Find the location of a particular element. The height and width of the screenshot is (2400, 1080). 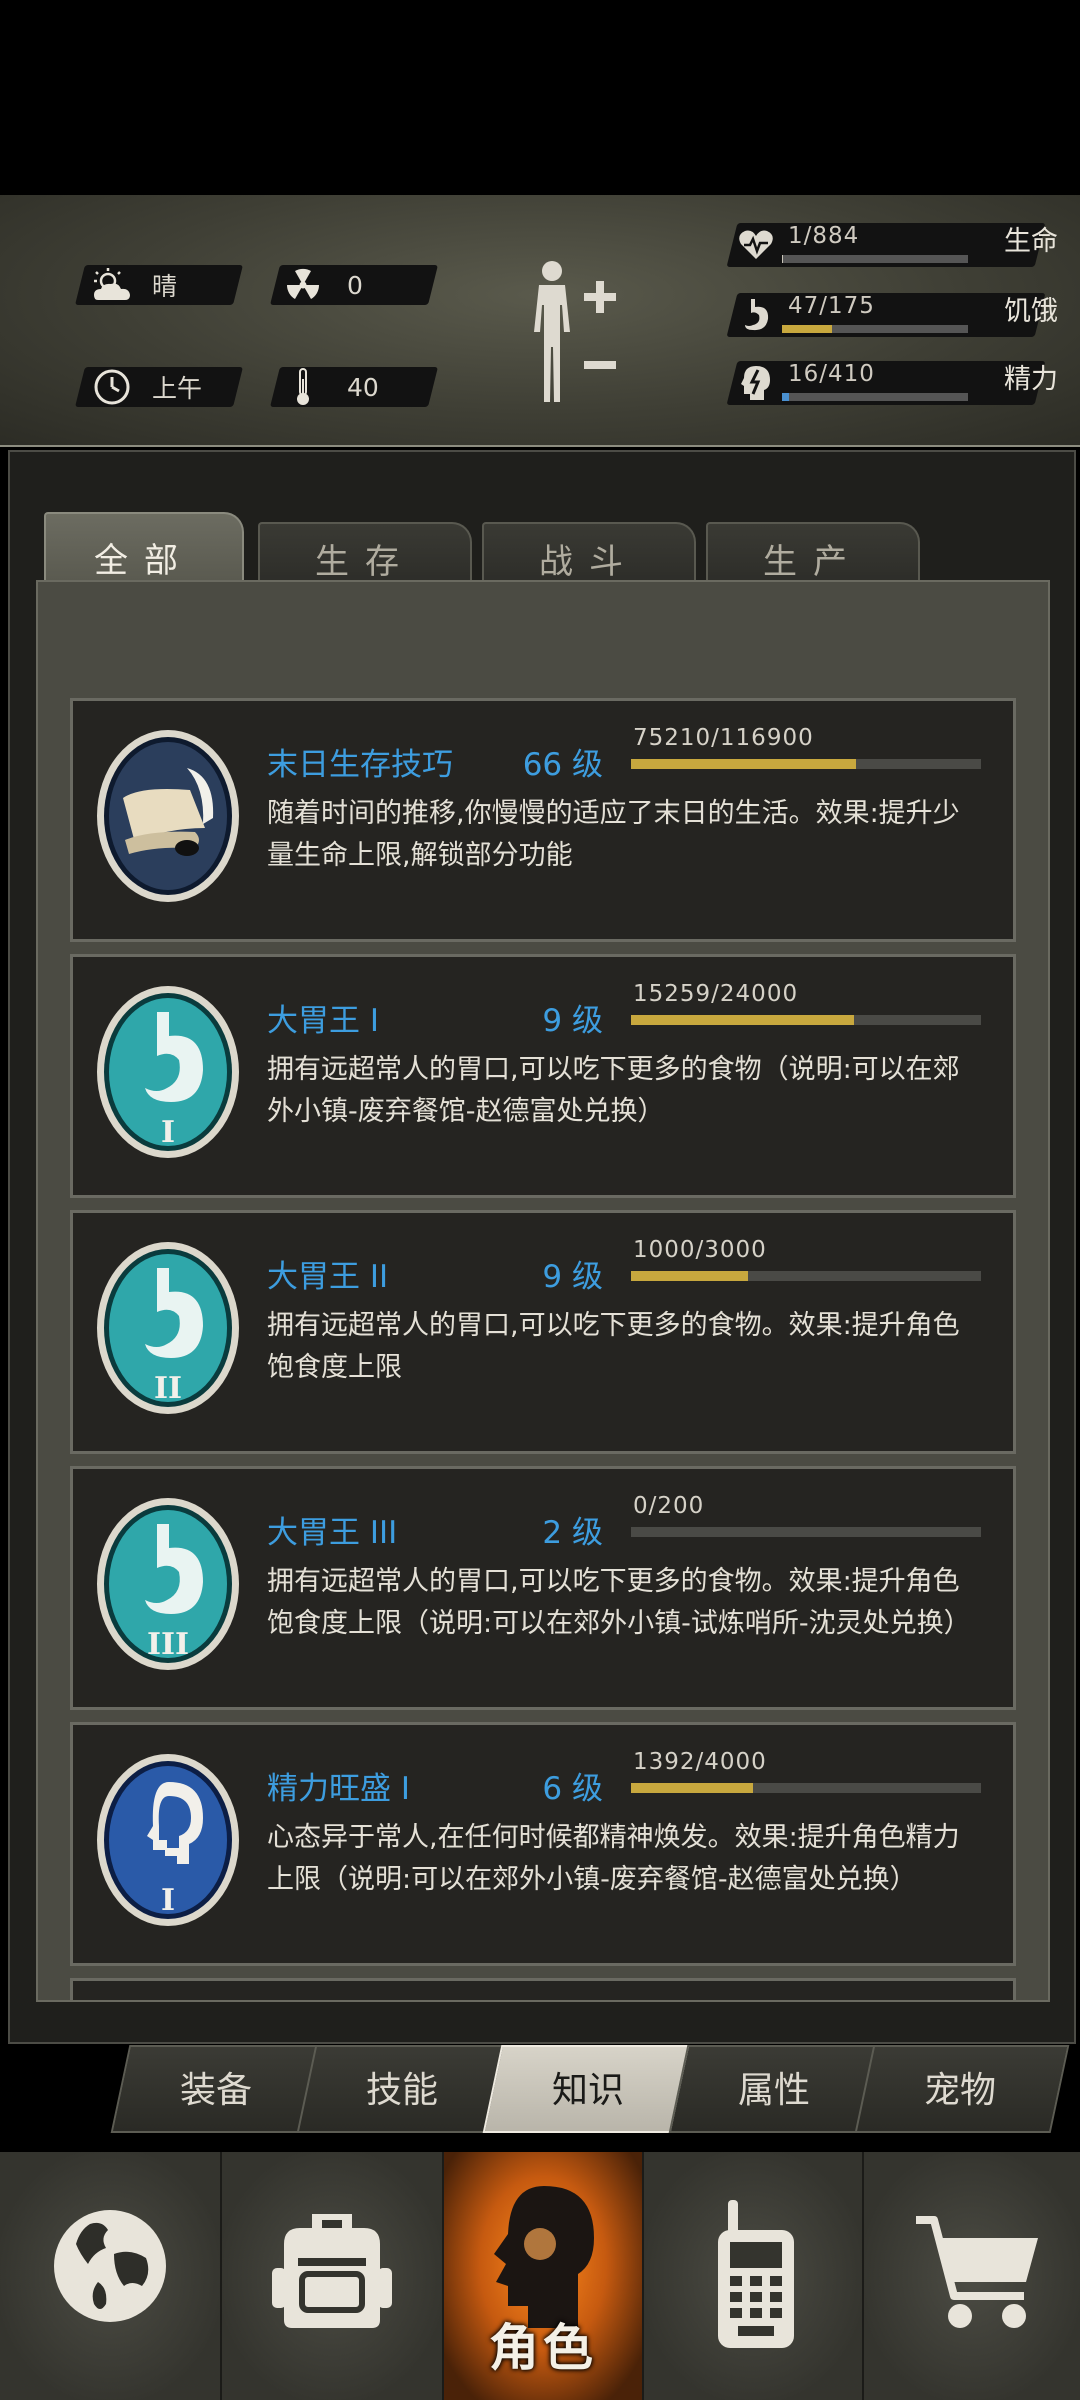

energy-bar is located at coordinates (875, 397).